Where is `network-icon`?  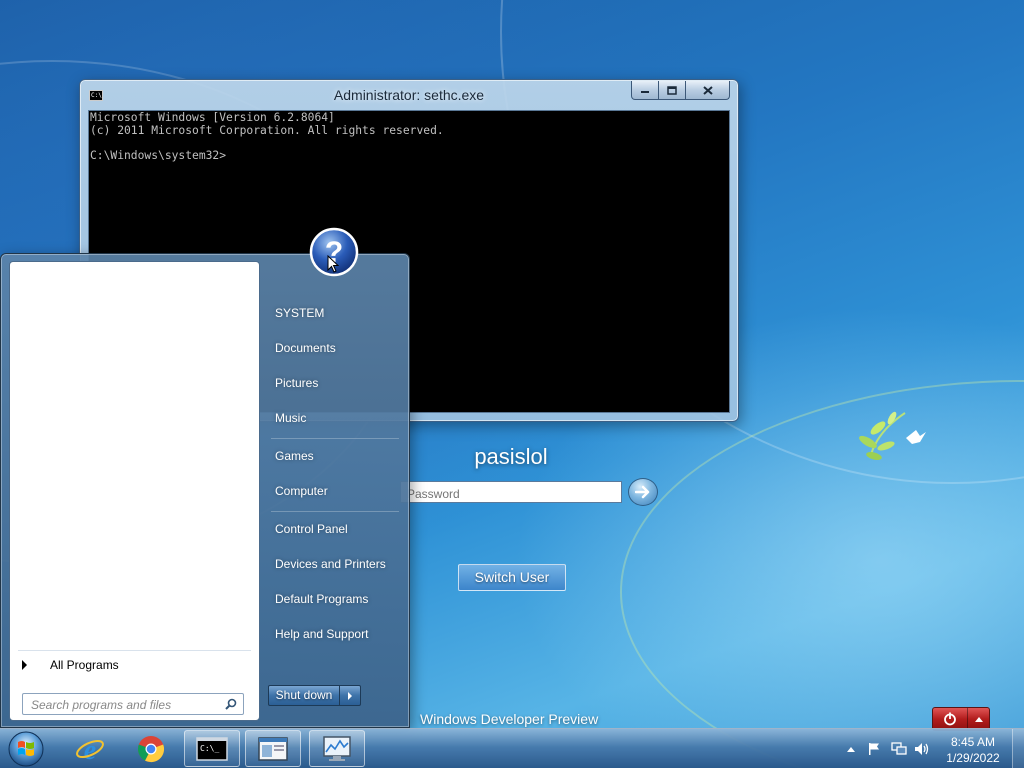
network-icon is located at coordinates (899, 749).